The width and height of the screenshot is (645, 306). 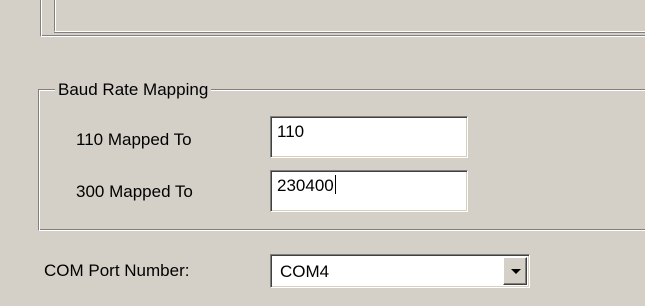 I want to click on com-port-selected-value: COM4, so click(x=305, y=271).